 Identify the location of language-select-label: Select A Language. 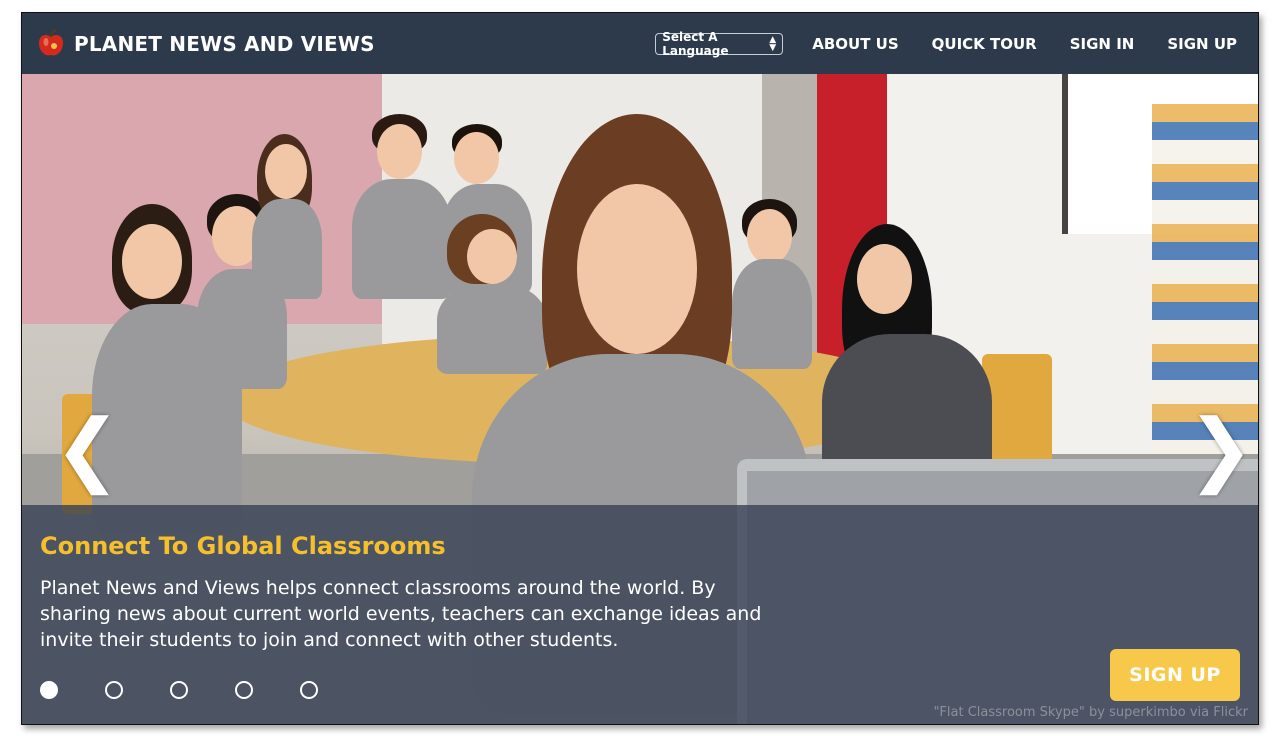
(695, 43).